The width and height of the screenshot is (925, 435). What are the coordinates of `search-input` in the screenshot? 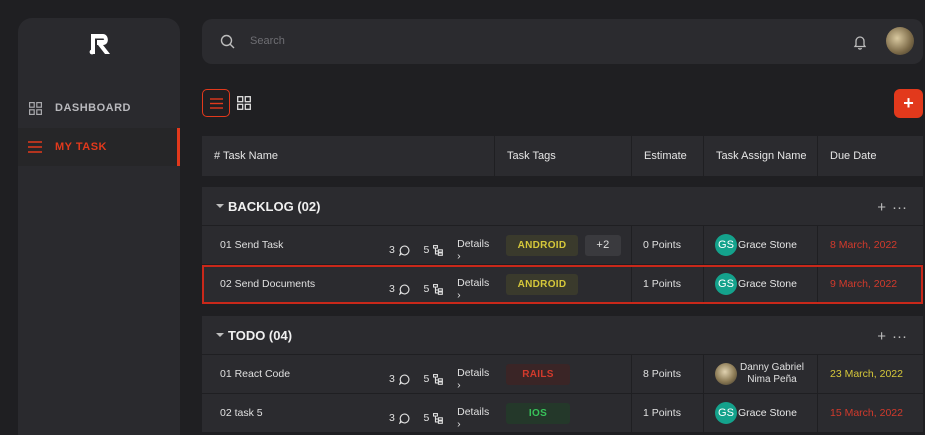 It's located at (450, 41).